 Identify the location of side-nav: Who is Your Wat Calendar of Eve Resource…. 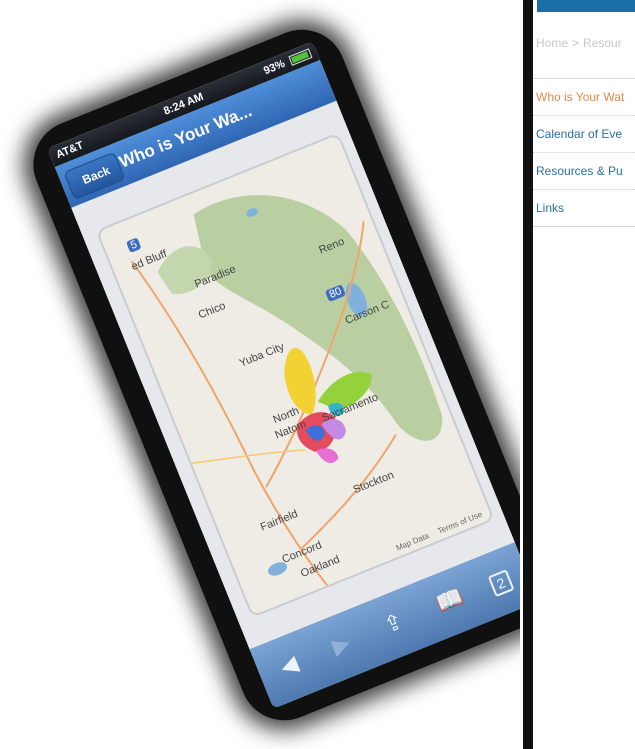
(584, 152).